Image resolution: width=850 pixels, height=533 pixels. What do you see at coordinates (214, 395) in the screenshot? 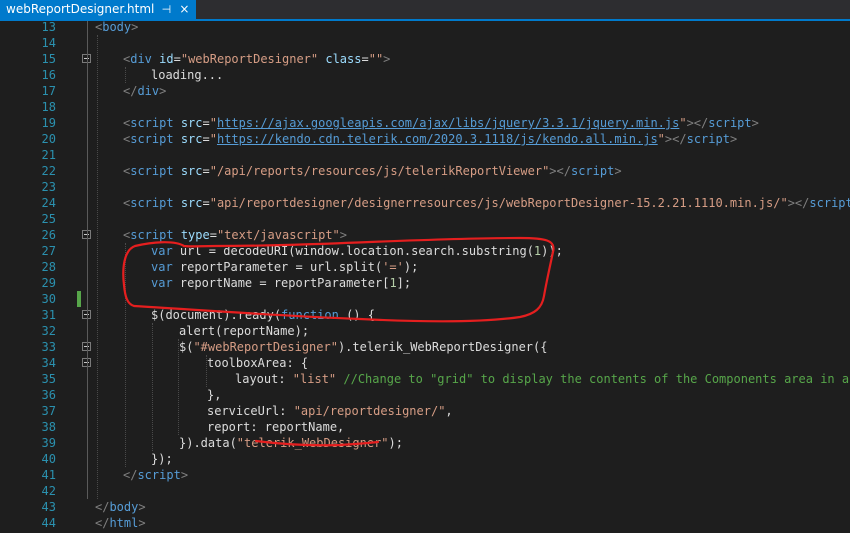
I see `code-text: },` at bounding box center [214, 395].